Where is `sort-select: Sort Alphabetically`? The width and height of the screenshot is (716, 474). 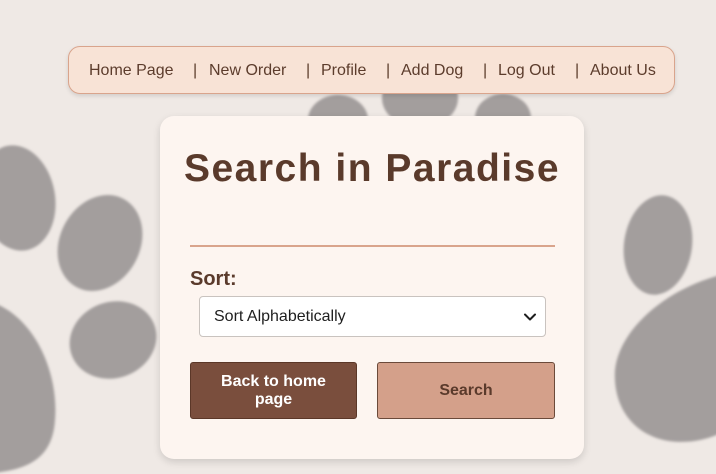 sort-select: Sort Alphabetically is located at coordinates (372, 316).